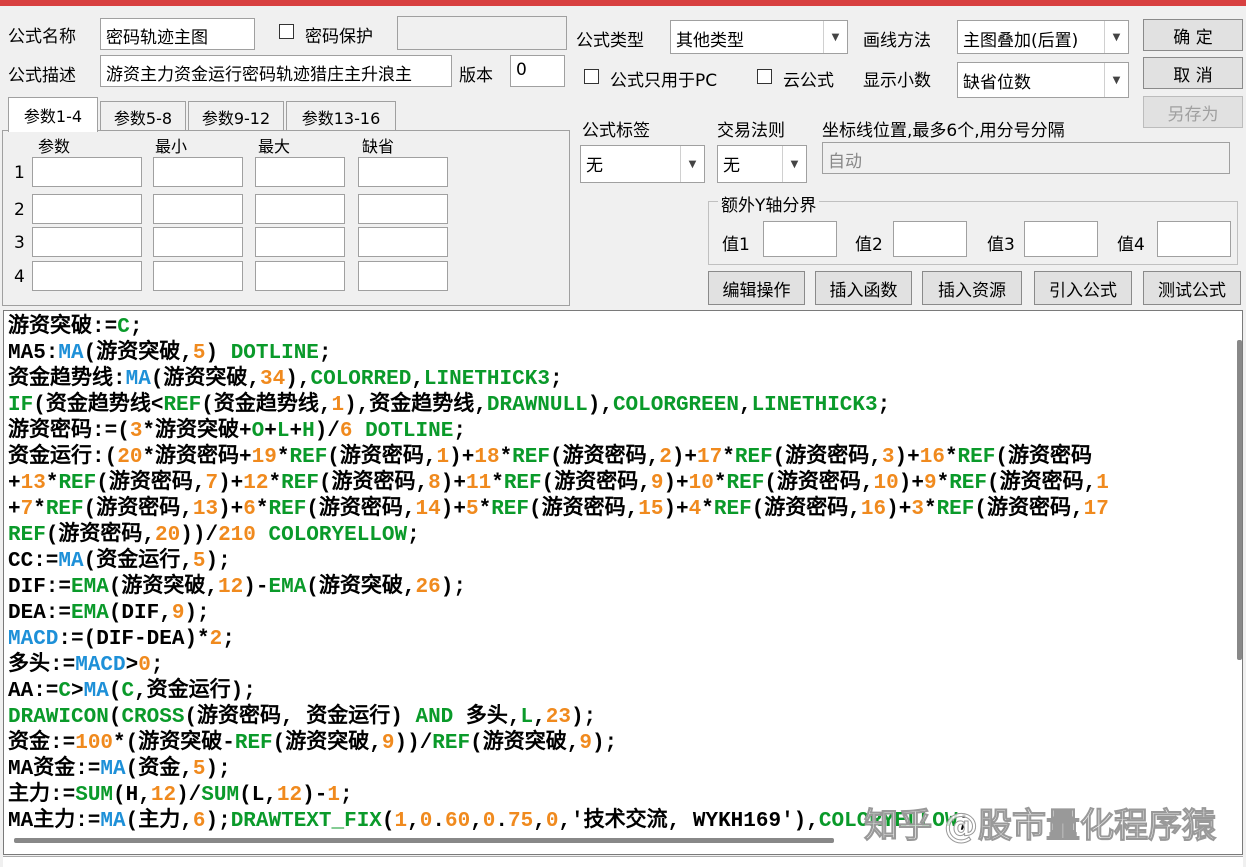 The width and height of the screenshot is (1246, 867). Describe the element at coordinates (1193, 112) in the screenshot. I see `save-as-button: 另存为` at that location.